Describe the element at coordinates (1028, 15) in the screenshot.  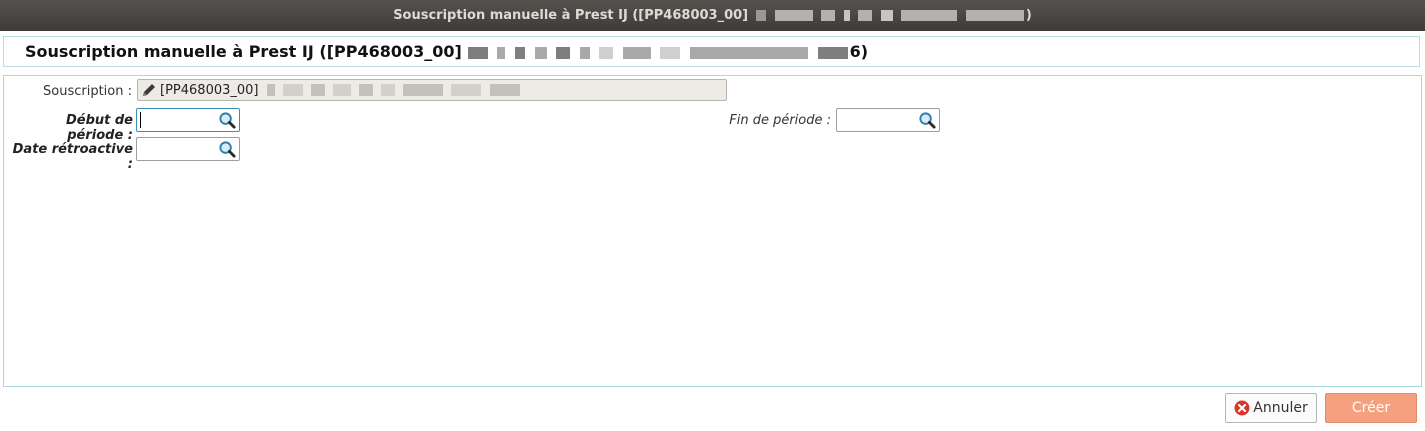
I see `window-title-end: )` at that location.